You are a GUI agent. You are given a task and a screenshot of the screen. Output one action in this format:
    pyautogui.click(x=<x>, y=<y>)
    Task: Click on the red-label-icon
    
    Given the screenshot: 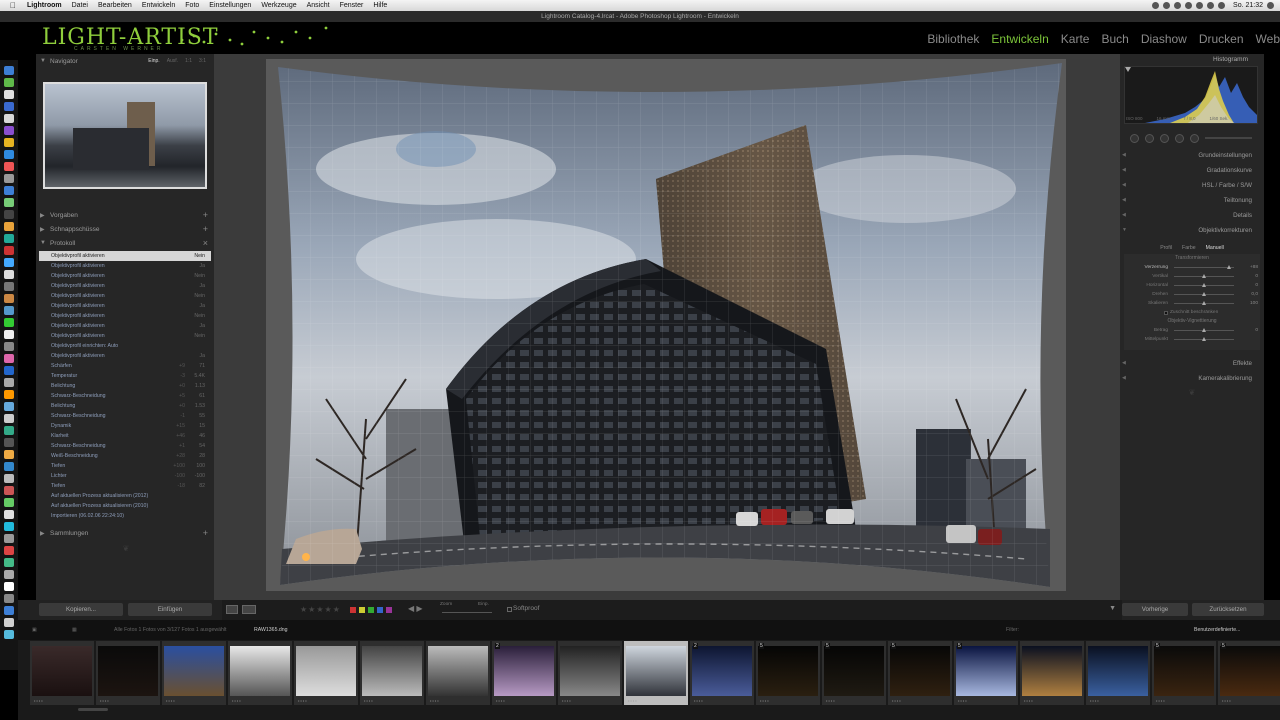 What is the action you would take?
    pyautogui.click(x=353, y=610)
    